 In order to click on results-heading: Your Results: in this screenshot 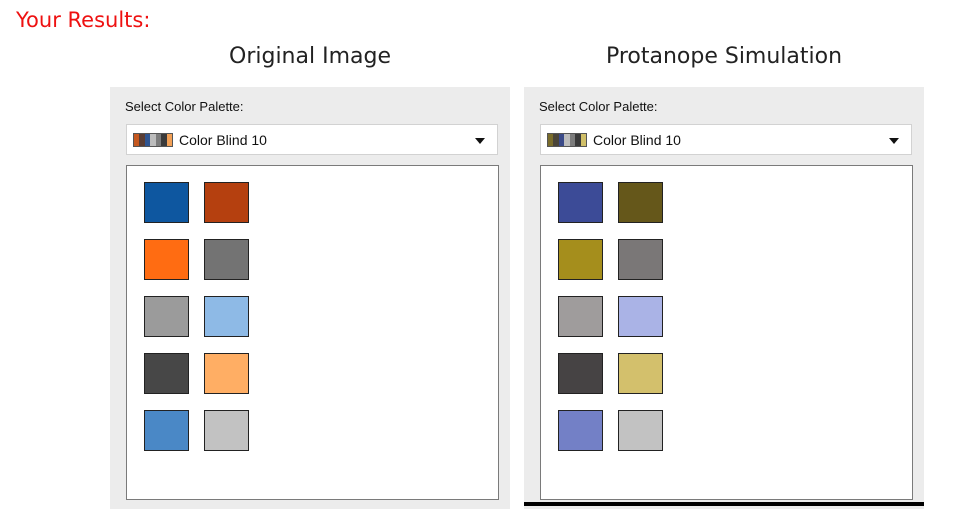, I will do `click(83, 20)`.